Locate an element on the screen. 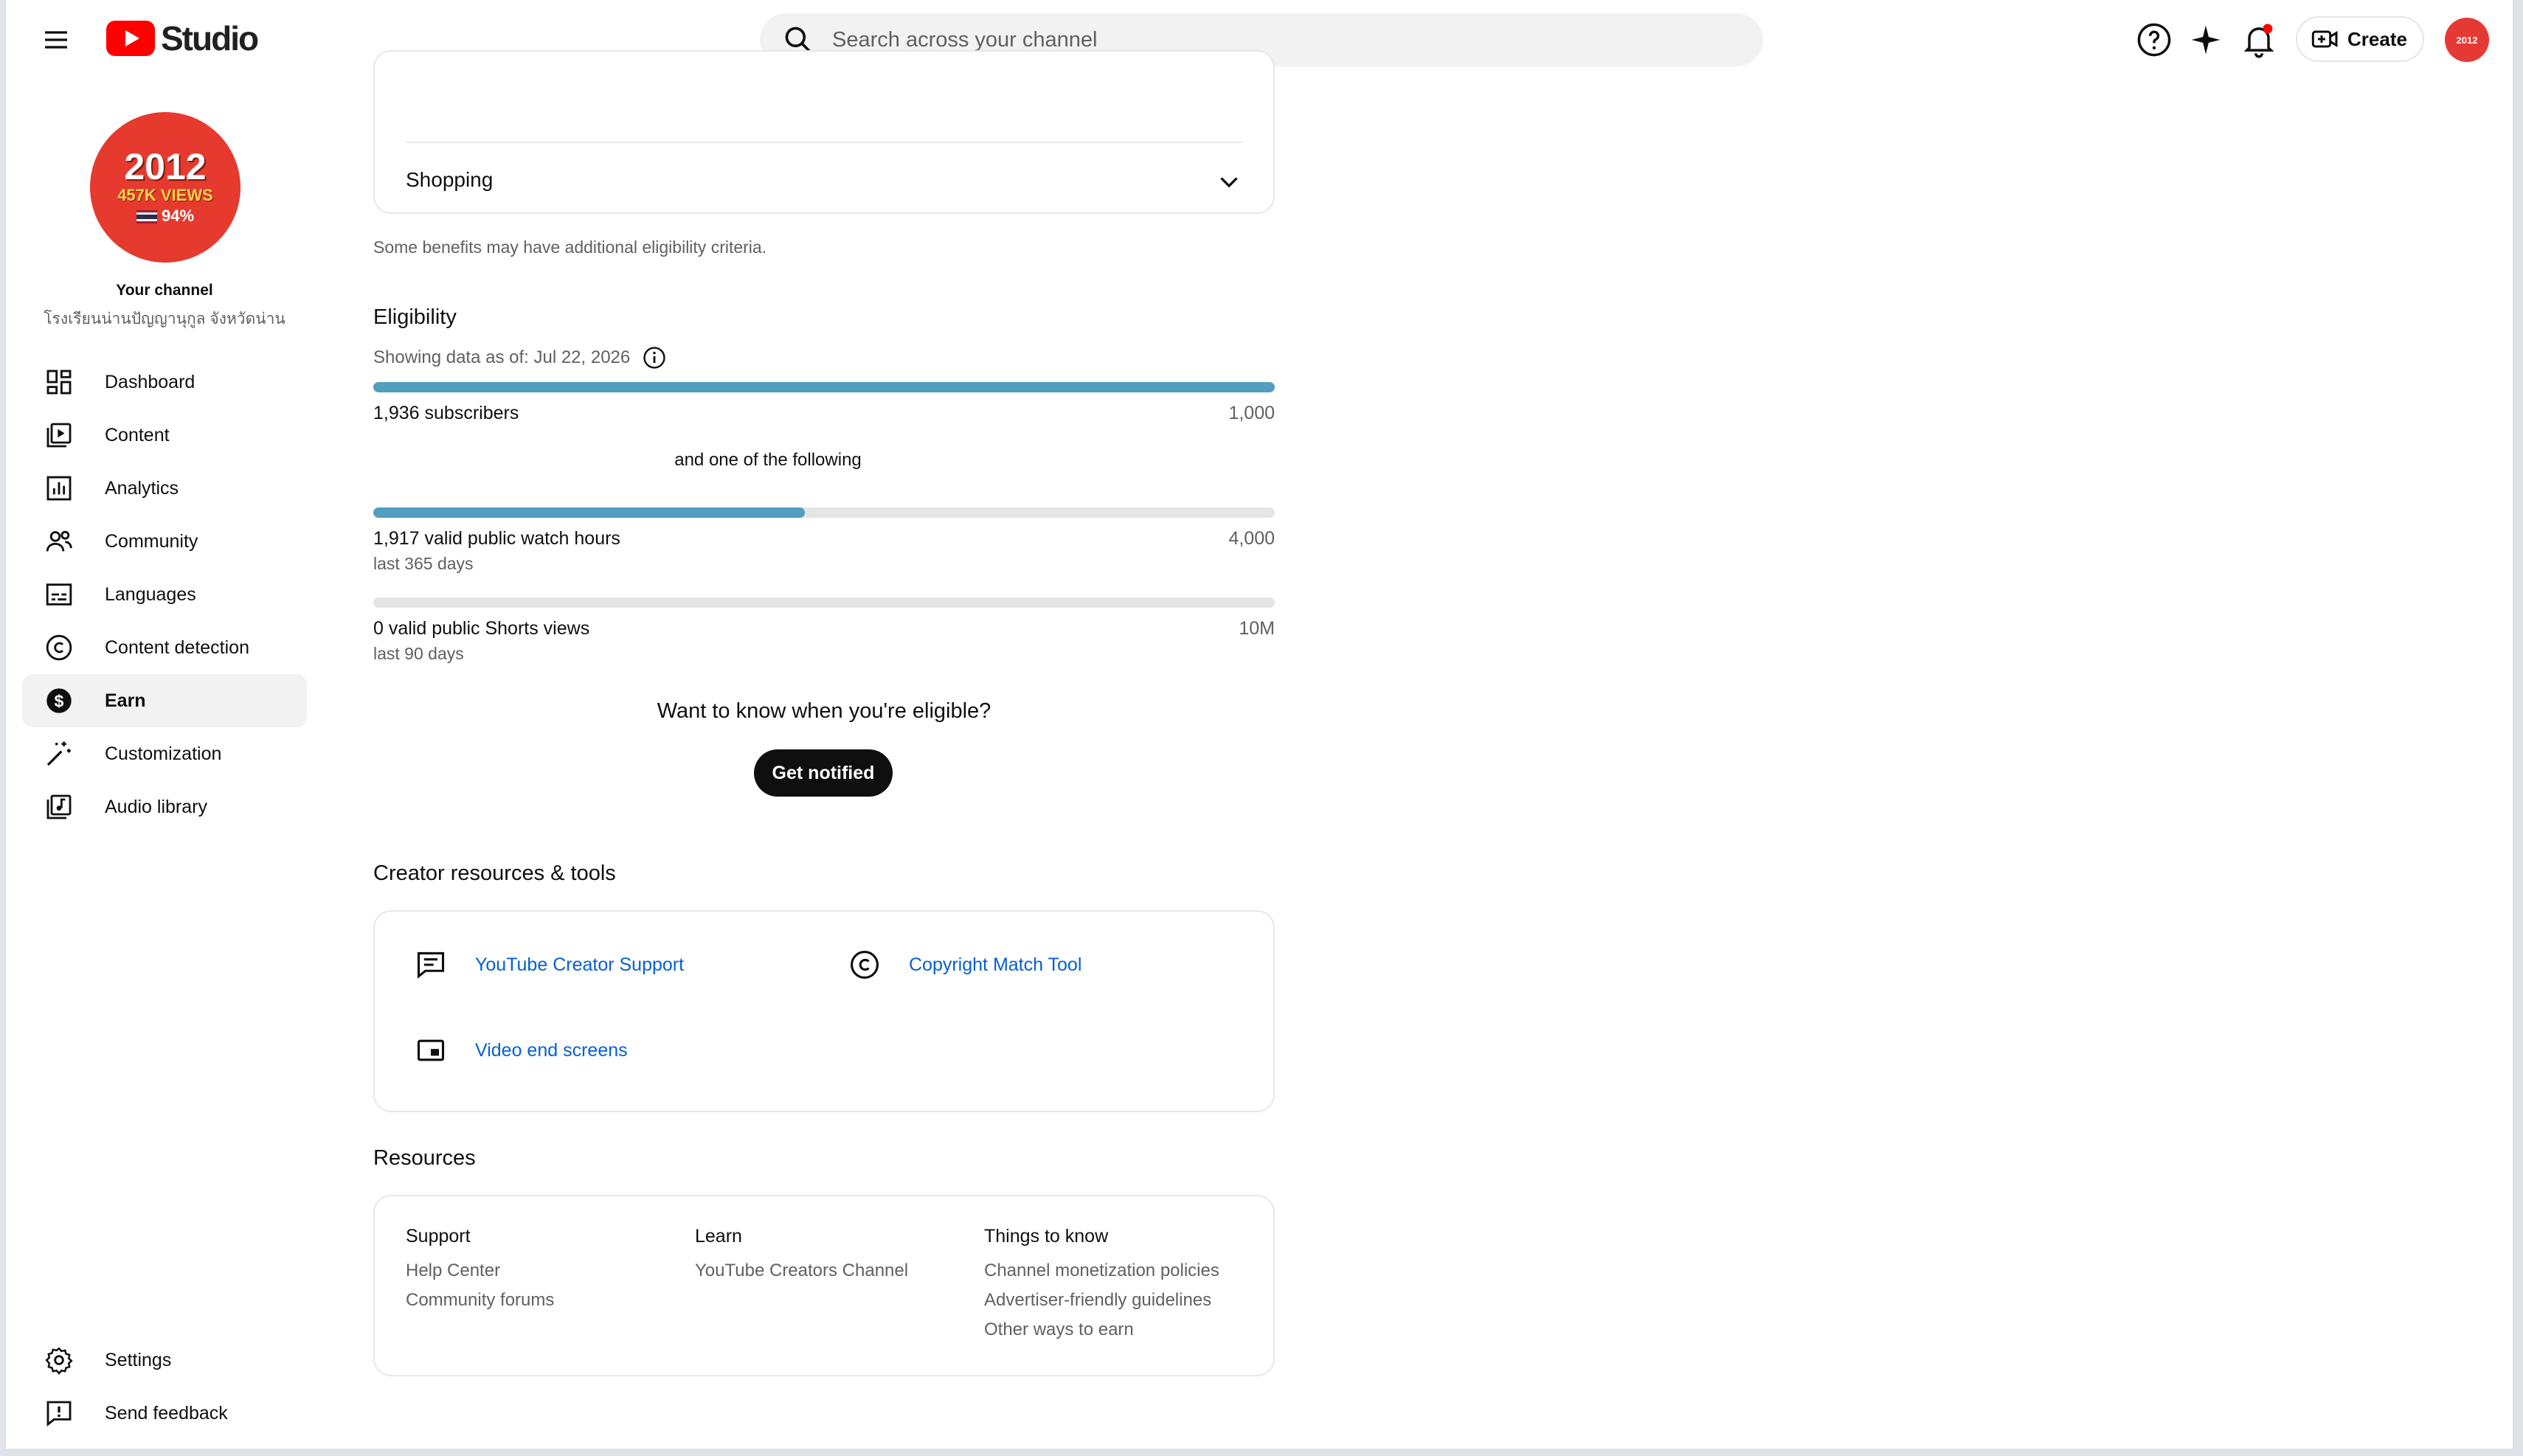 Image resolution: width=2523 pixels, height=1456 pixels. help-icon is located at coordinates (2154, 40).